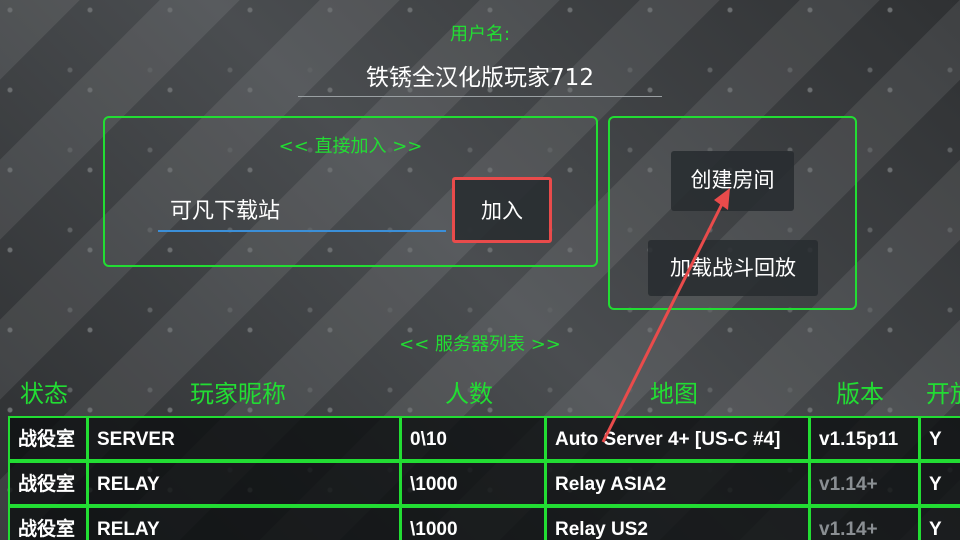 This screenshot has width=960, height=540. Describe the element at coordinates (677, 438) in the screenshot. I see `map-cell: Auto Server 4+ [US-C #4]` at that location.